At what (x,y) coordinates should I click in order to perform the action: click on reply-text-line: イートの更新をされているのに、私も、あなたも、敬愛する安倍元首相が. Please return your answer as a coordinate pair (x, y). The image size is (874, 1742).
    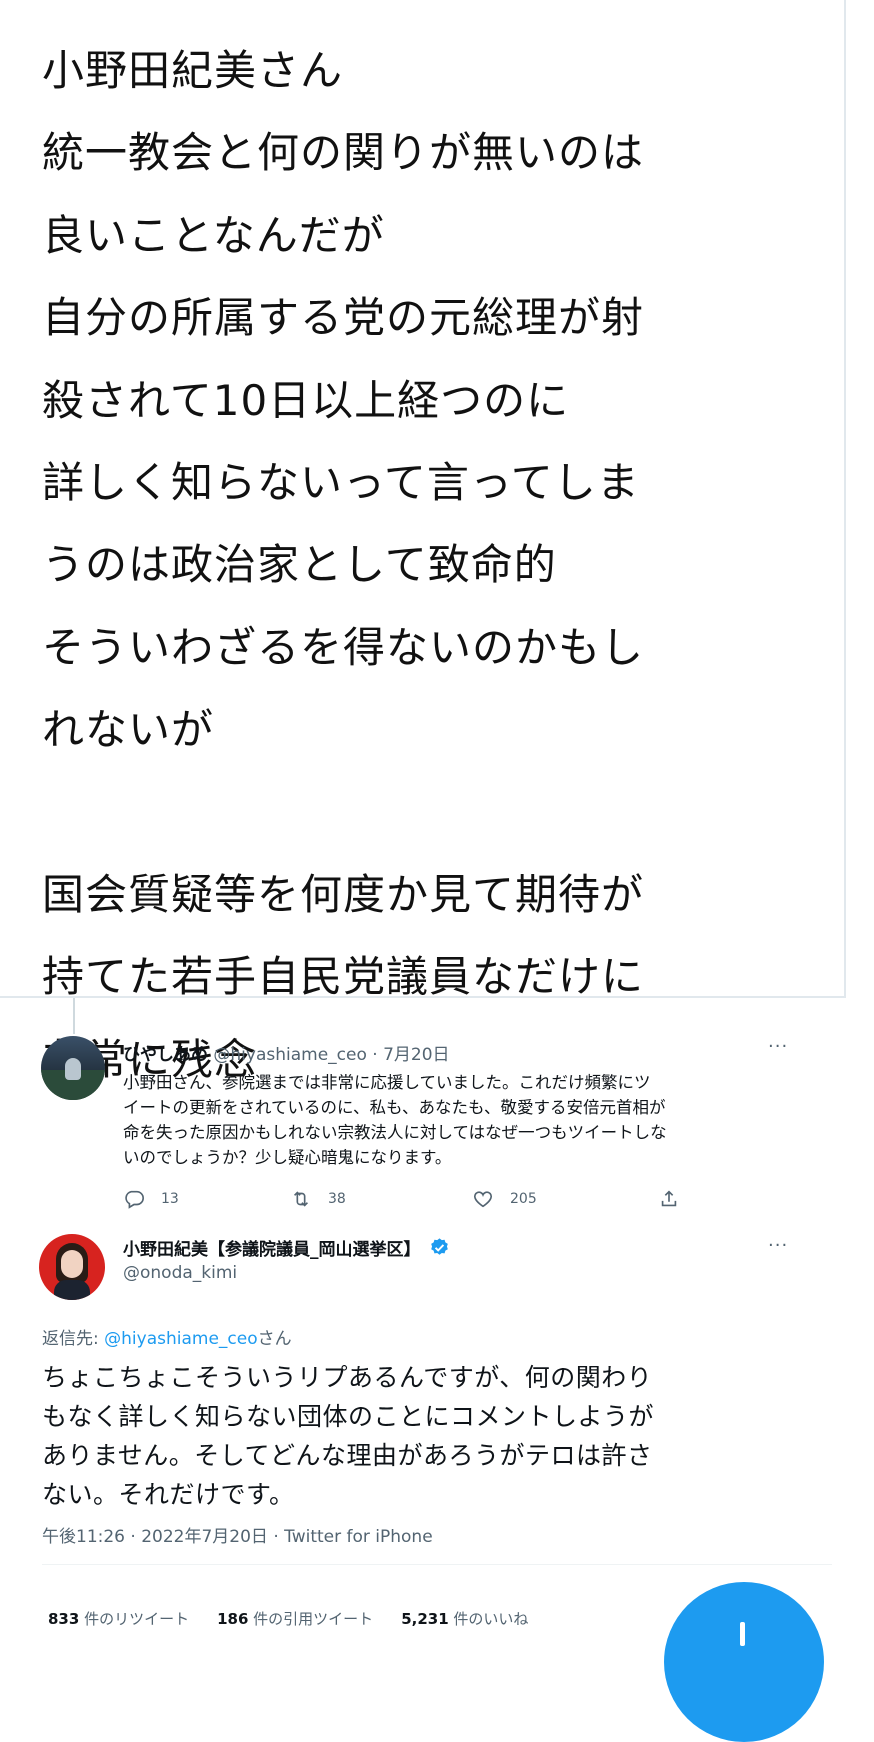
    Looking at the image, I should click on (394, 1107).